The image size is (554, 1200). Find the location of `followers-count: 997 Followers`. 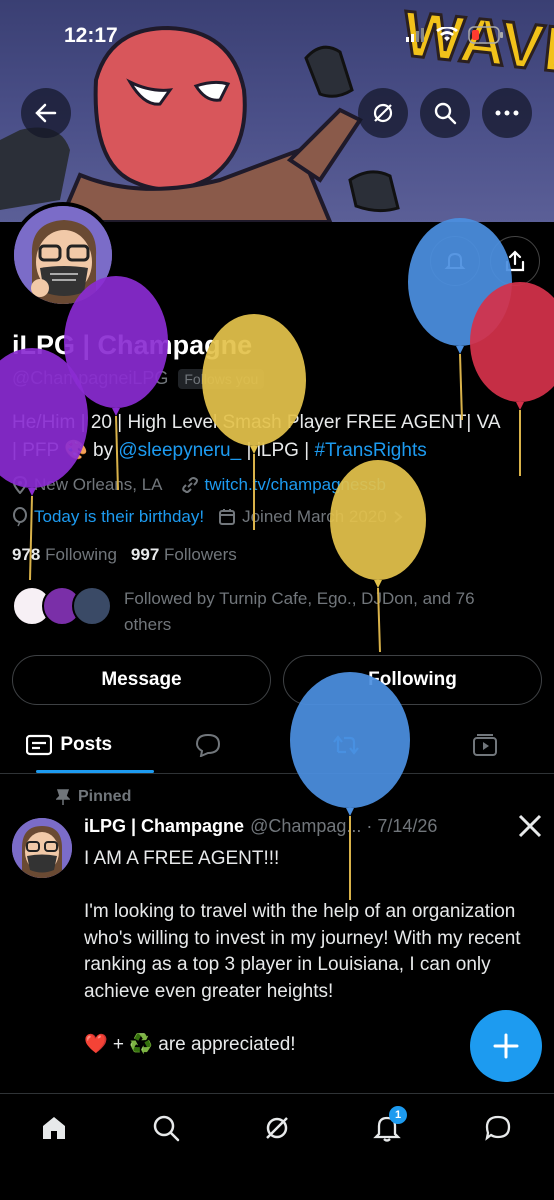

followers-count: 997 Followers is located at coordinates (184, 555).